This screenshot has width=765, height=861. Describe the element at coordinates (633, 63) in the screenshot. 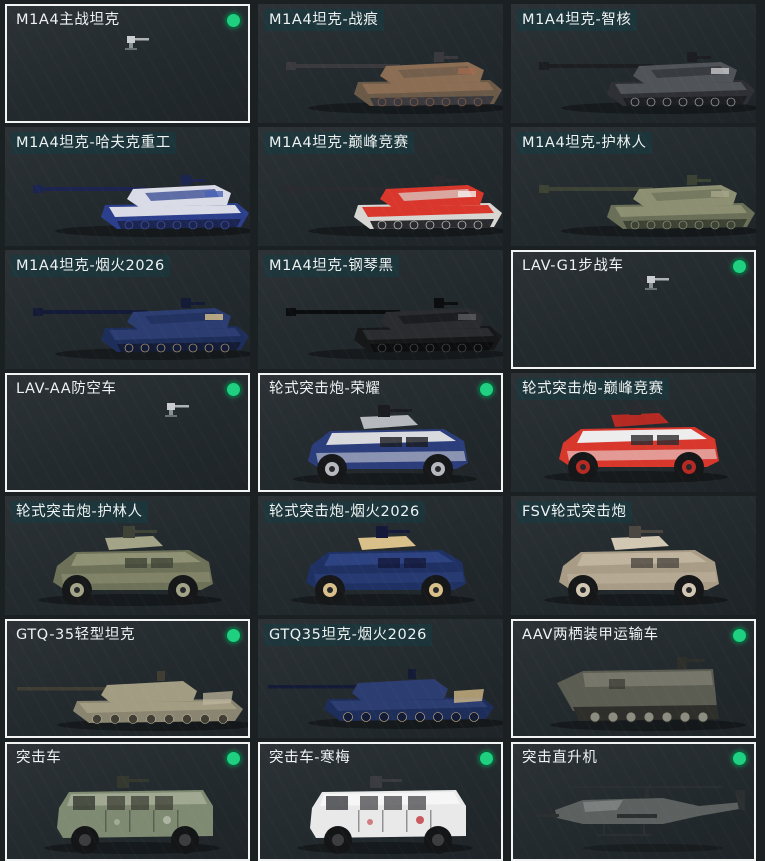

I see `vehicle-skin-card: M1A4坦克-智核` at that location.